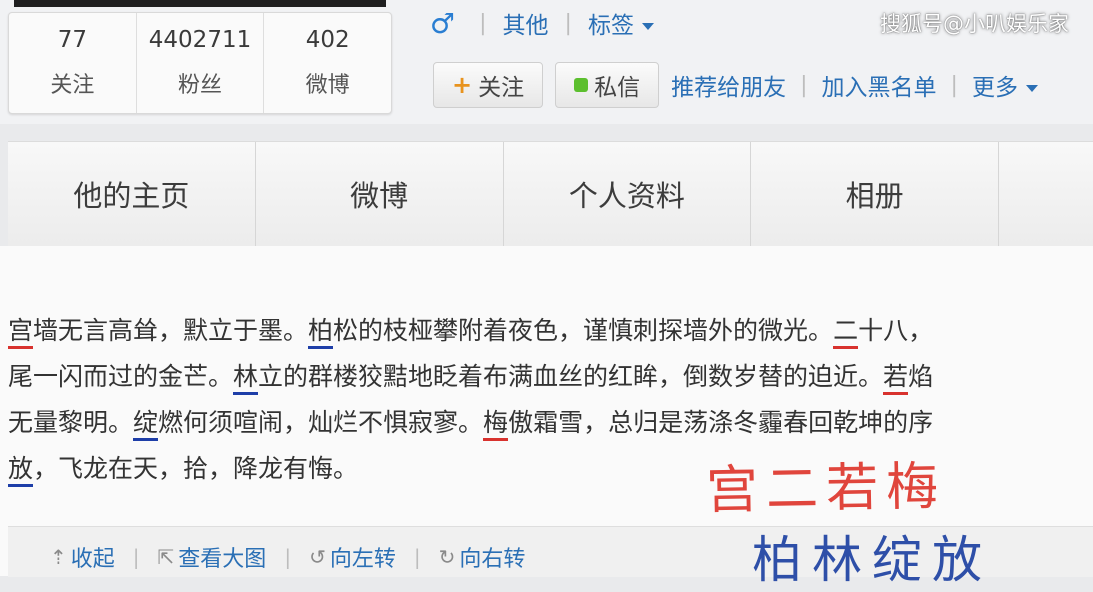  I want to click on male-icon: ♂, so click(443, 23).